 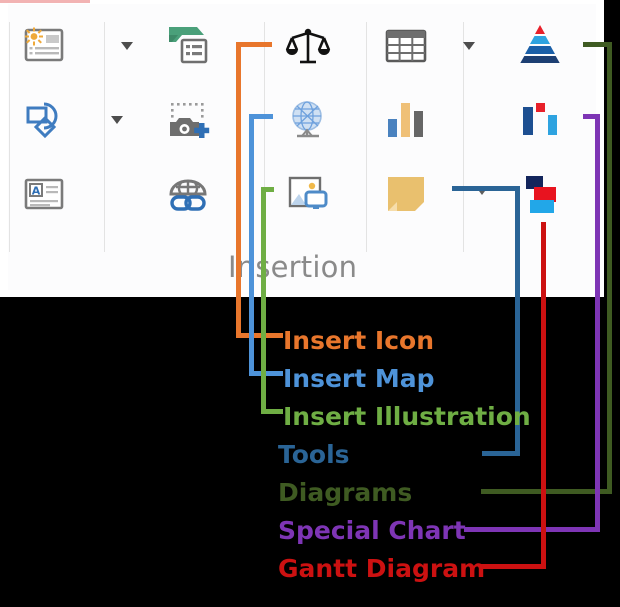 I want to click on callout-insert-icon: Insert Icon, so click(x=359, y=340).